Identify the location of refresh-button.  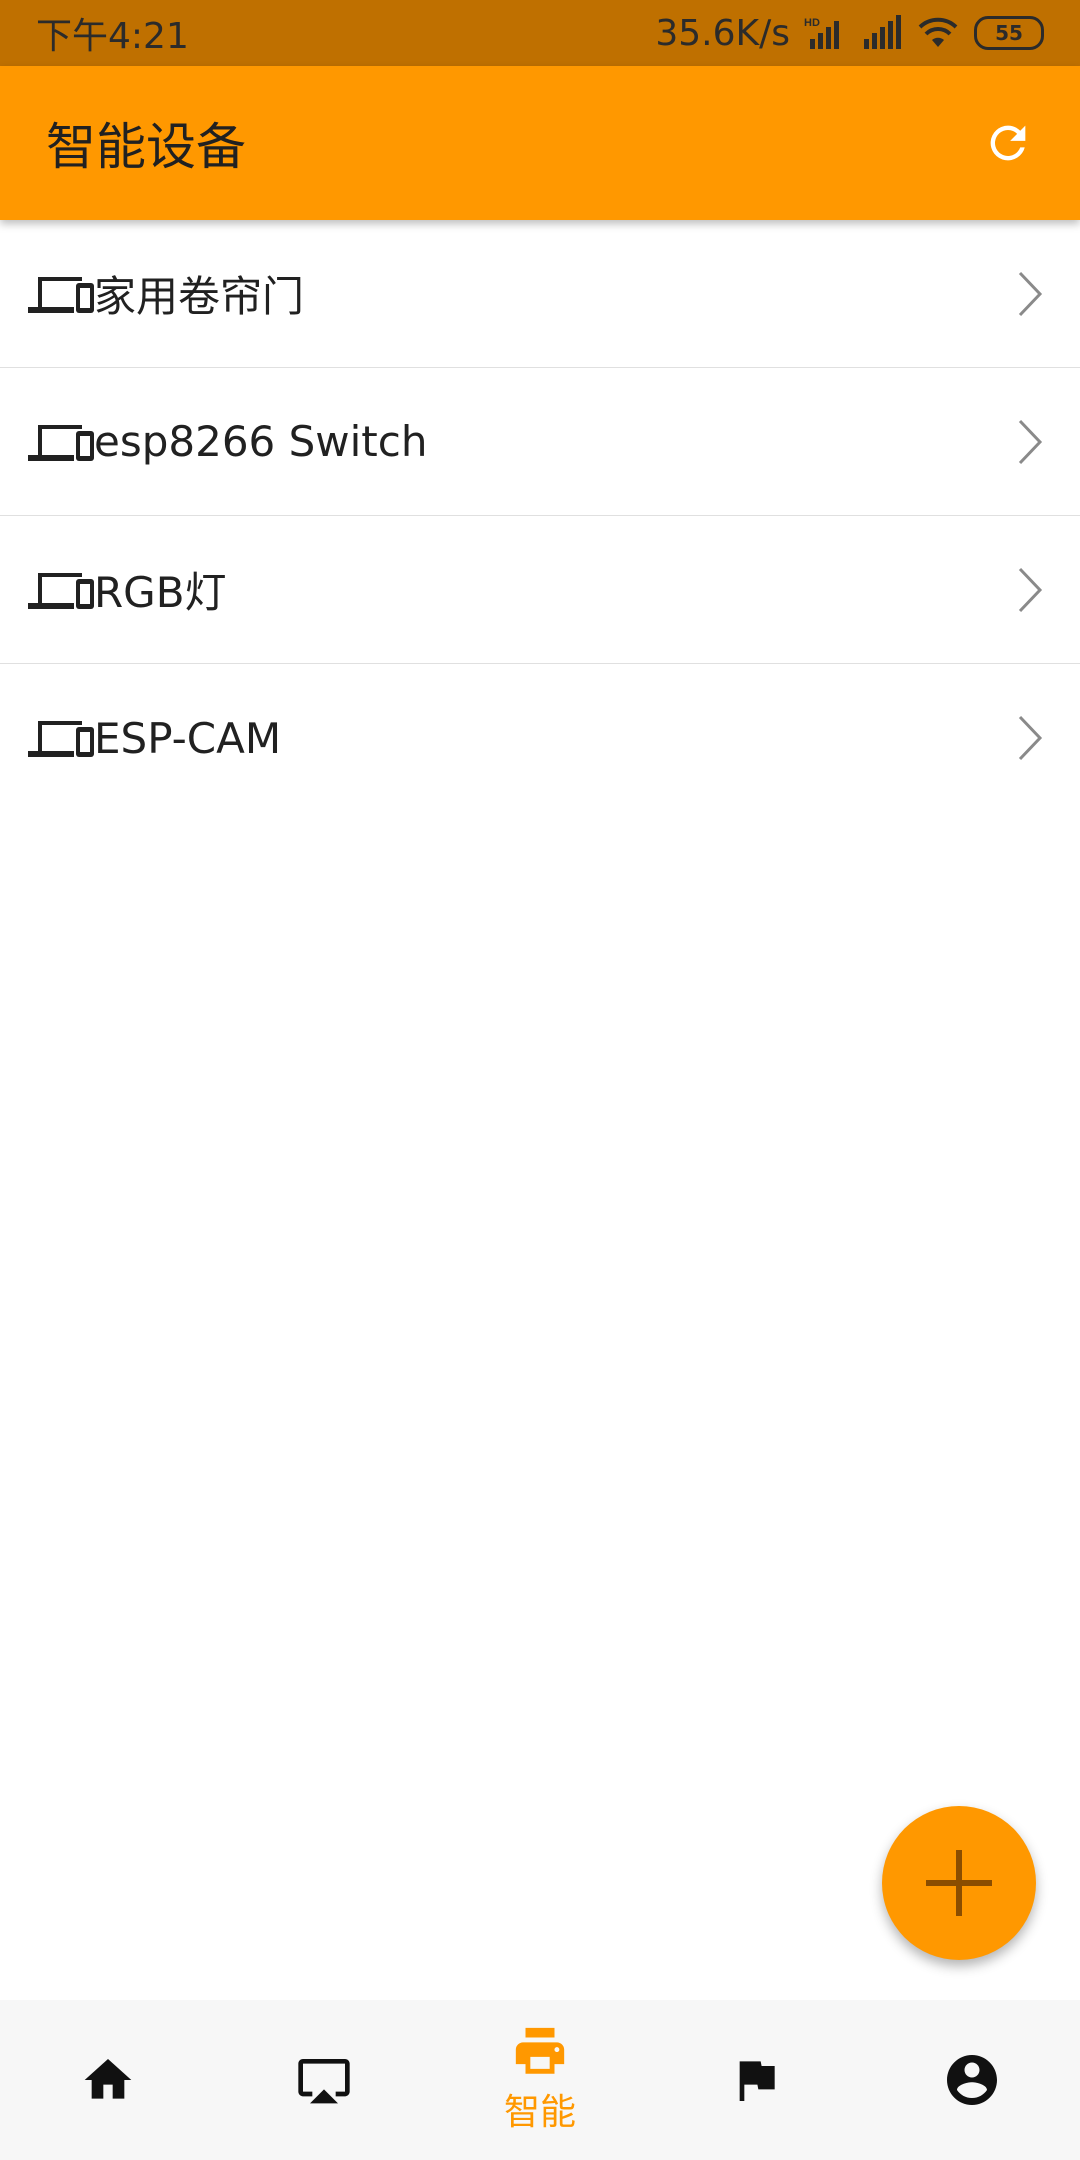
(1008, 143).